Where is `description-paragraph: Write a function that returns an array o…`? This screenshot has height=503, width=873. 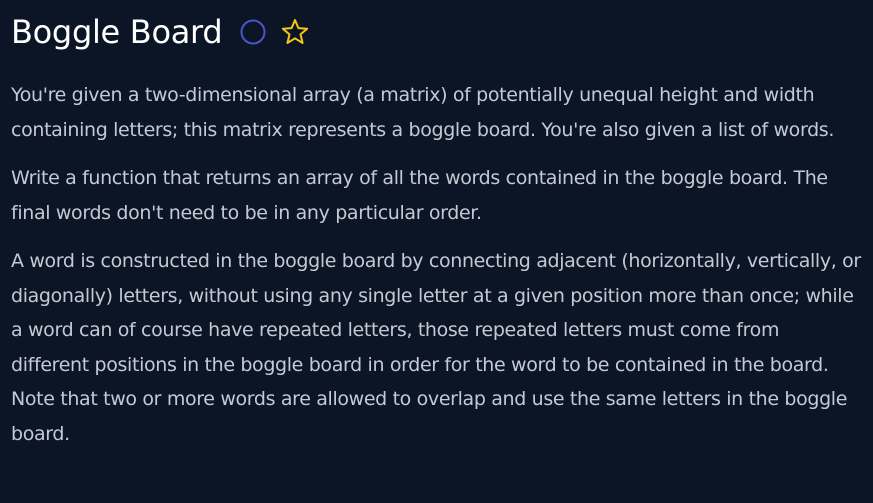
description-paragraph: Write a function that returns an array o… is located at coordinates (419, 195).